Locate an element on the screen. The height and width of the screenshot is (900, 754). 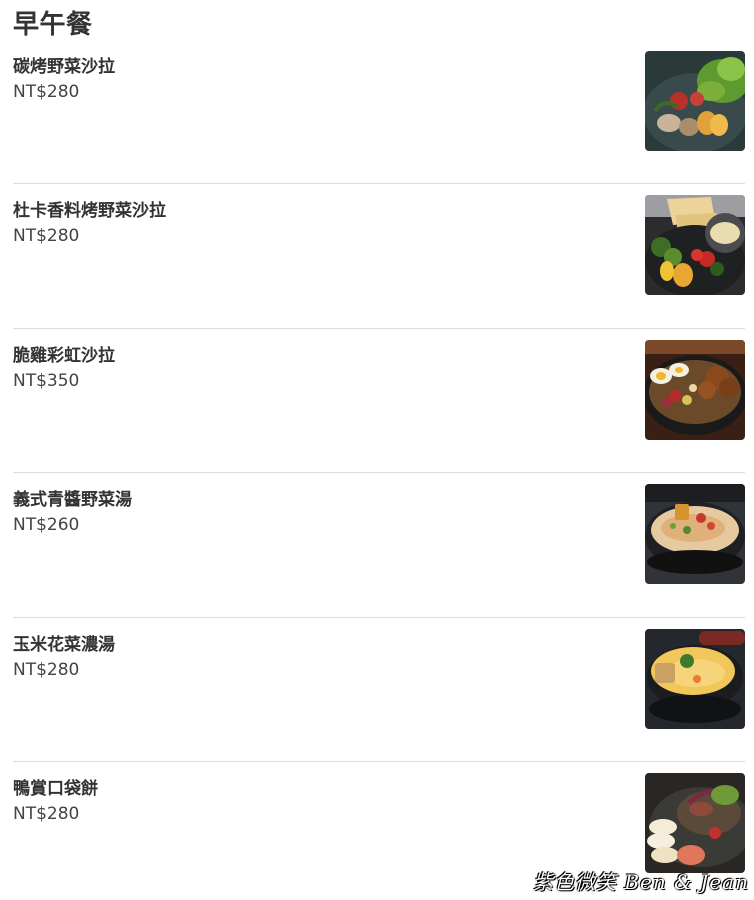
section-title: 早午餐 is located at coordinates (53, 25).